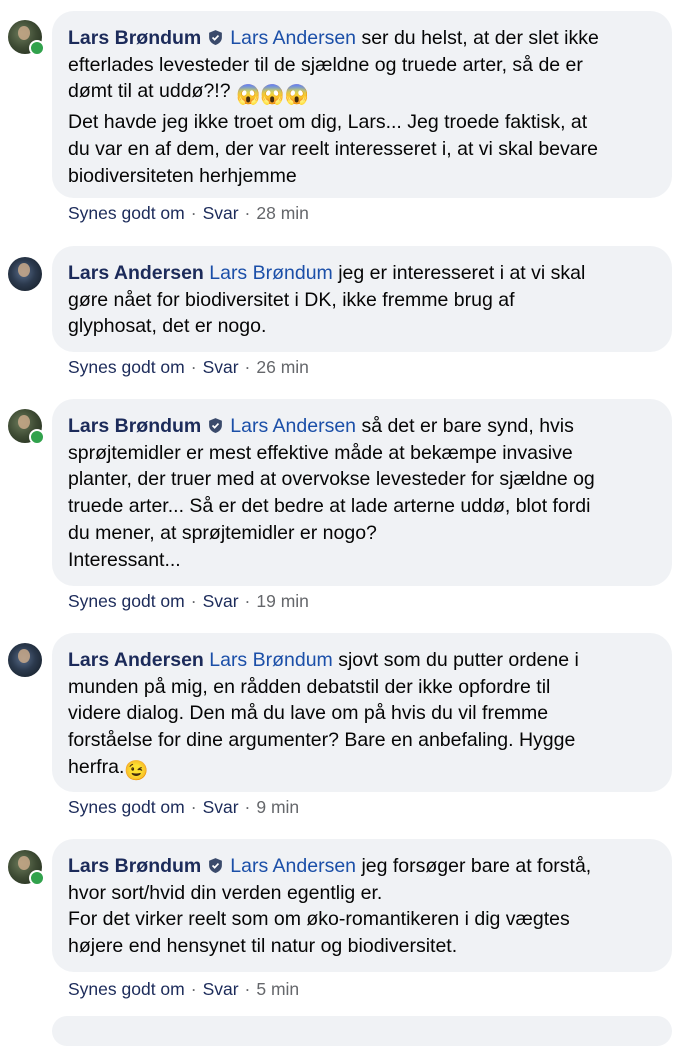 This screenshot has height=1046, width=693. Describe the element at coordinates (282, 601) in the screenshot. I see `comment-timestamp: 19 min` at that location.